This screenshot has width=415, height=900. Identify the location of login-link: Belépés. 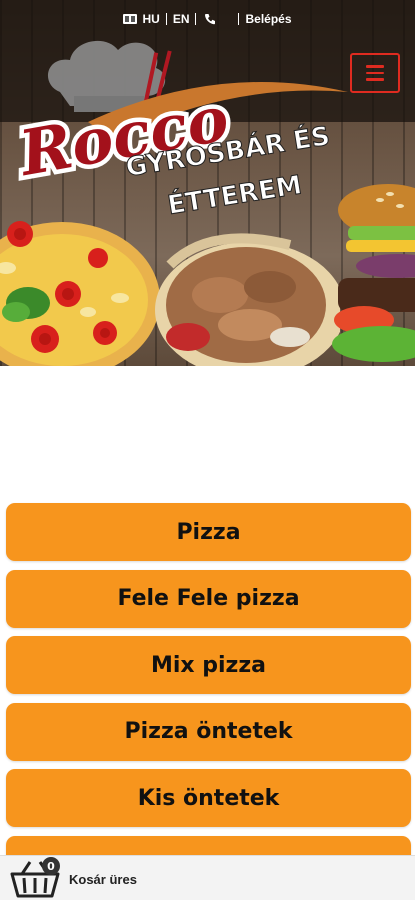
(268, 19).